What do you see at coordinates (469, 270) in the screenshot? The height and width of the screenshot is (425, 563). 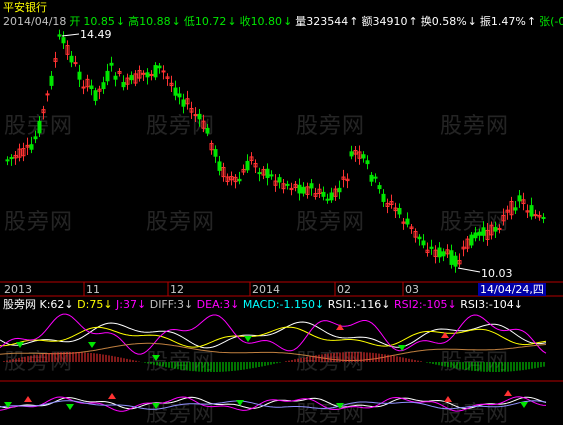 I see `low-marker-line` at bounding box center [469, 270].